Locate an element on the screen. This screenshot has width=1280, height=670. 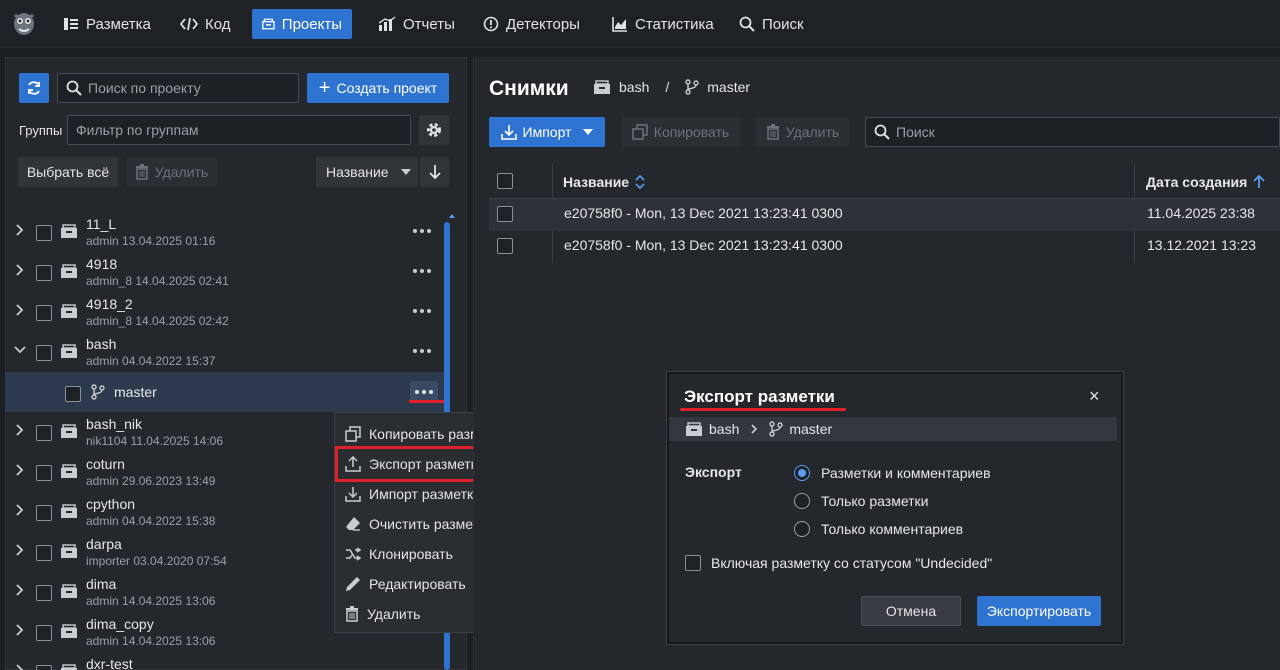
menu-delete: Удалить is located at coordinates (382, 614).